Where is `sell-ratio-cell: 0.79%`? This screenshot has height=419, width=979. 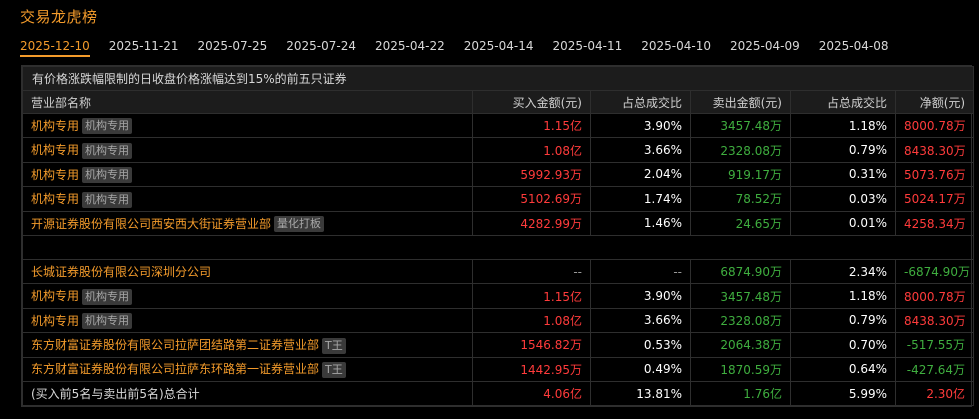 sell-ratio-cell: 0.79% is located at coordinates (843, 320).